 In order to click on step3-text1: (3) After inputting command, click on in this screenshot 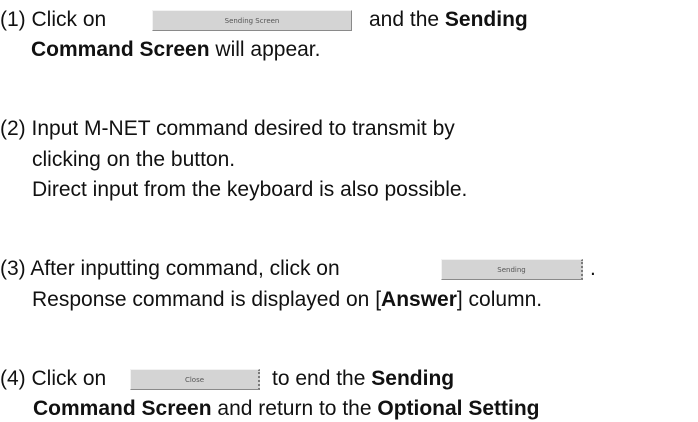, I will do `click(170, 268)`.